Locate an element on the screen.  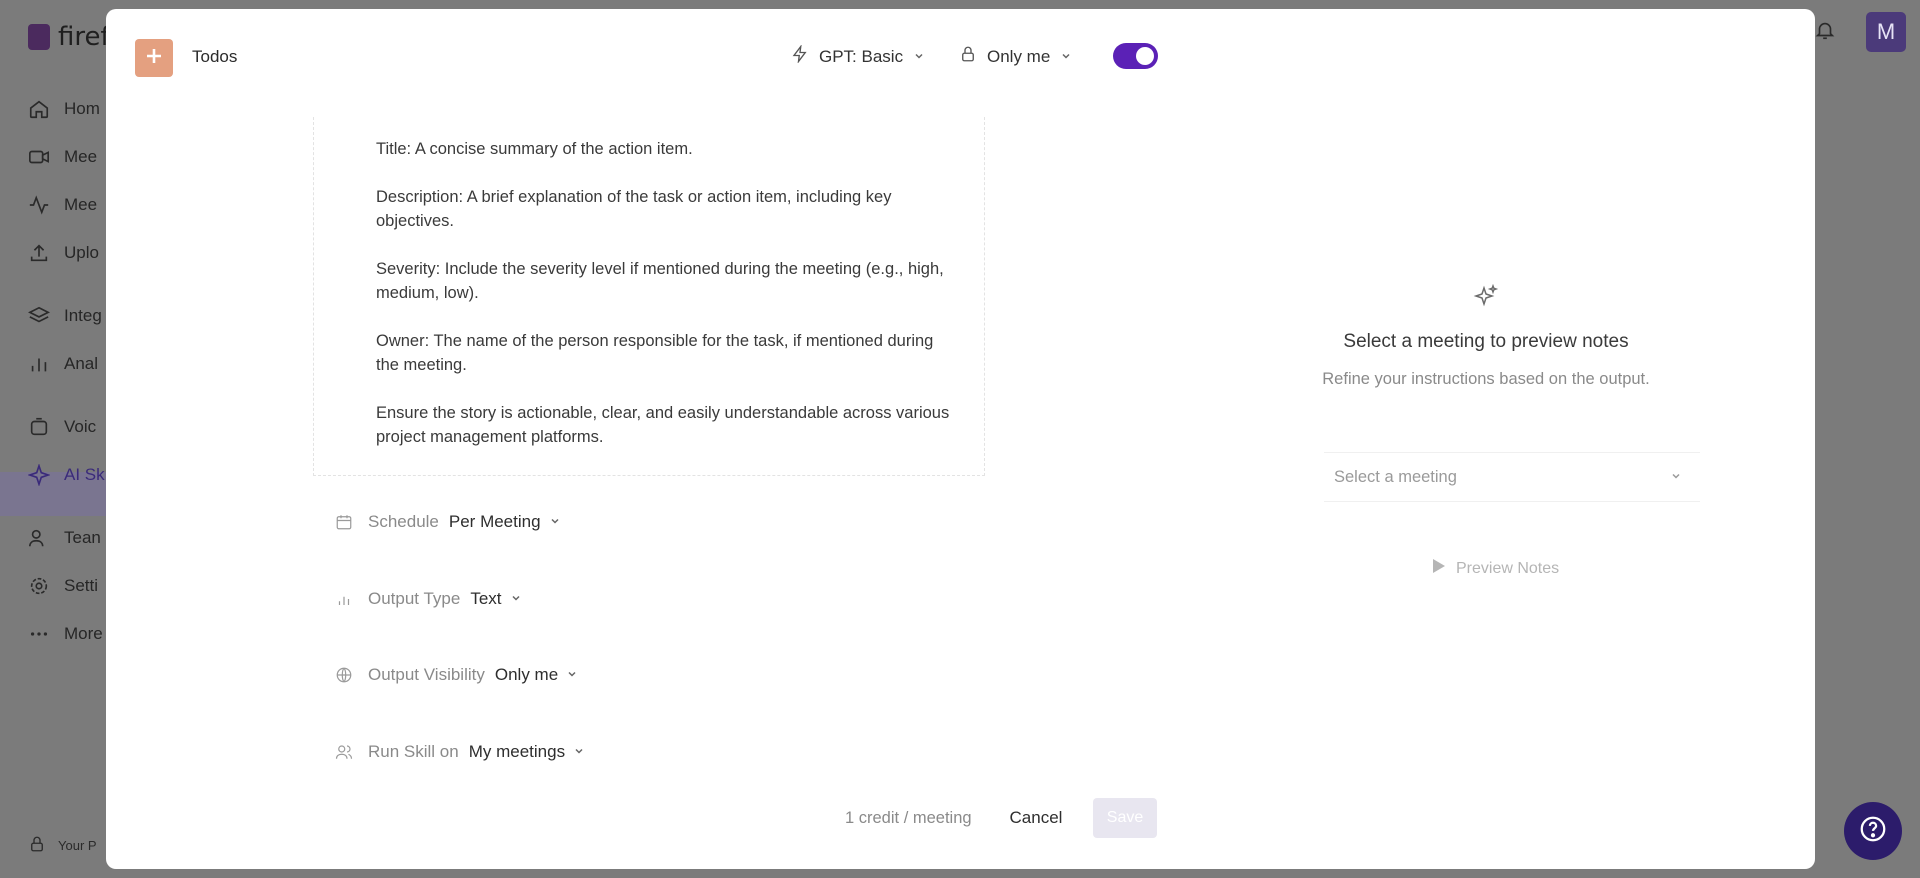
schedule-setting: Schedule Per Meeting is located at coordinates (447, 522).